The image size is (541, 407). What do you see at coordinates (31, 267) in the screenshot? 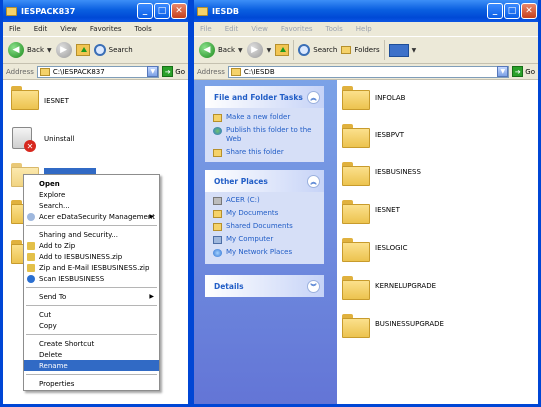
I see `zip-email-icon` at bounding box center [31, 267].